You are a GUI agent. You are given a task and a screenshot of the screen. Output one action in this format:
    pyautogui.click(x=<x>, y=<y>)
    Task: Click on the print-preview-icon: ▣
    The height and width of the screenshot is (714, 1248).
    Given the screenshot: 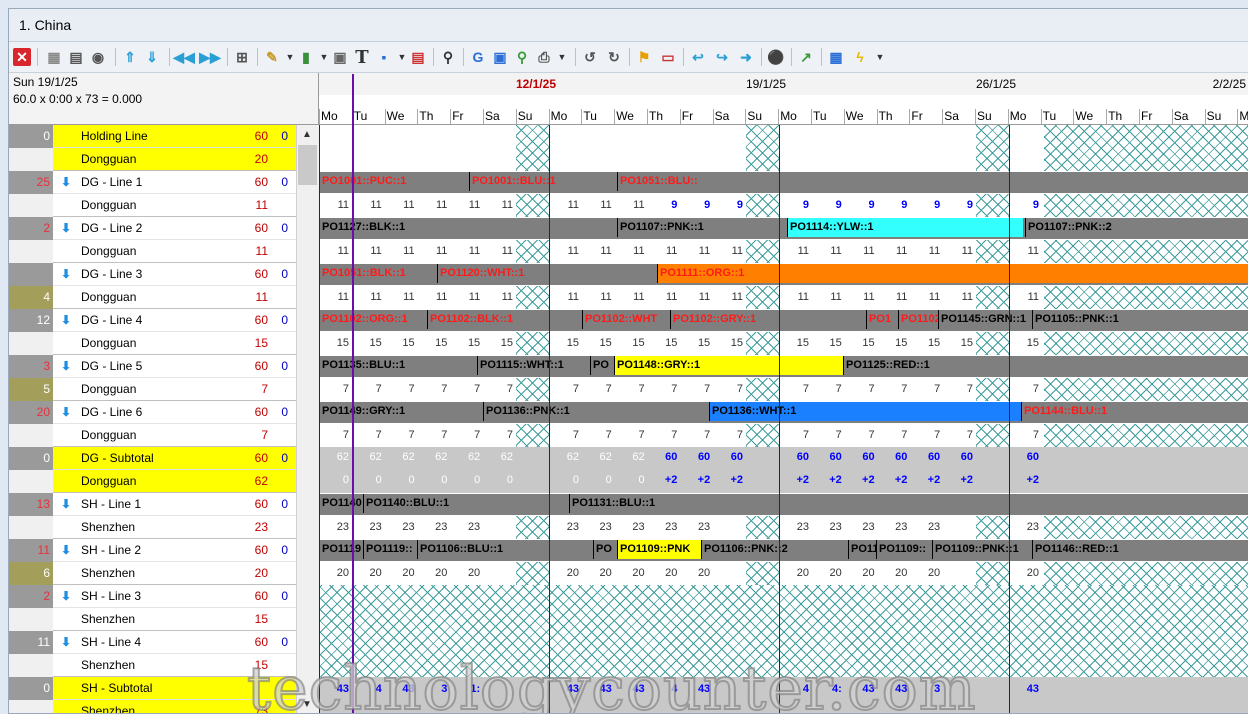 What is the action you would take?
    pyautogui.click(x=340, y=57)
    